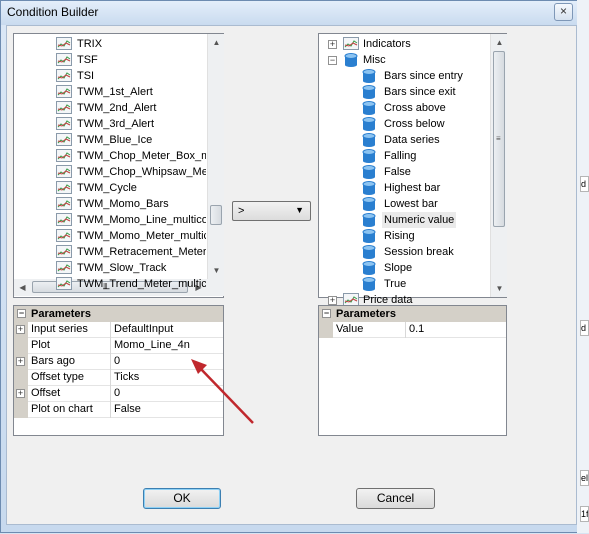 This screenshot has height=534, width=589. I want to click on background-field: 1f, so click(584, 514).